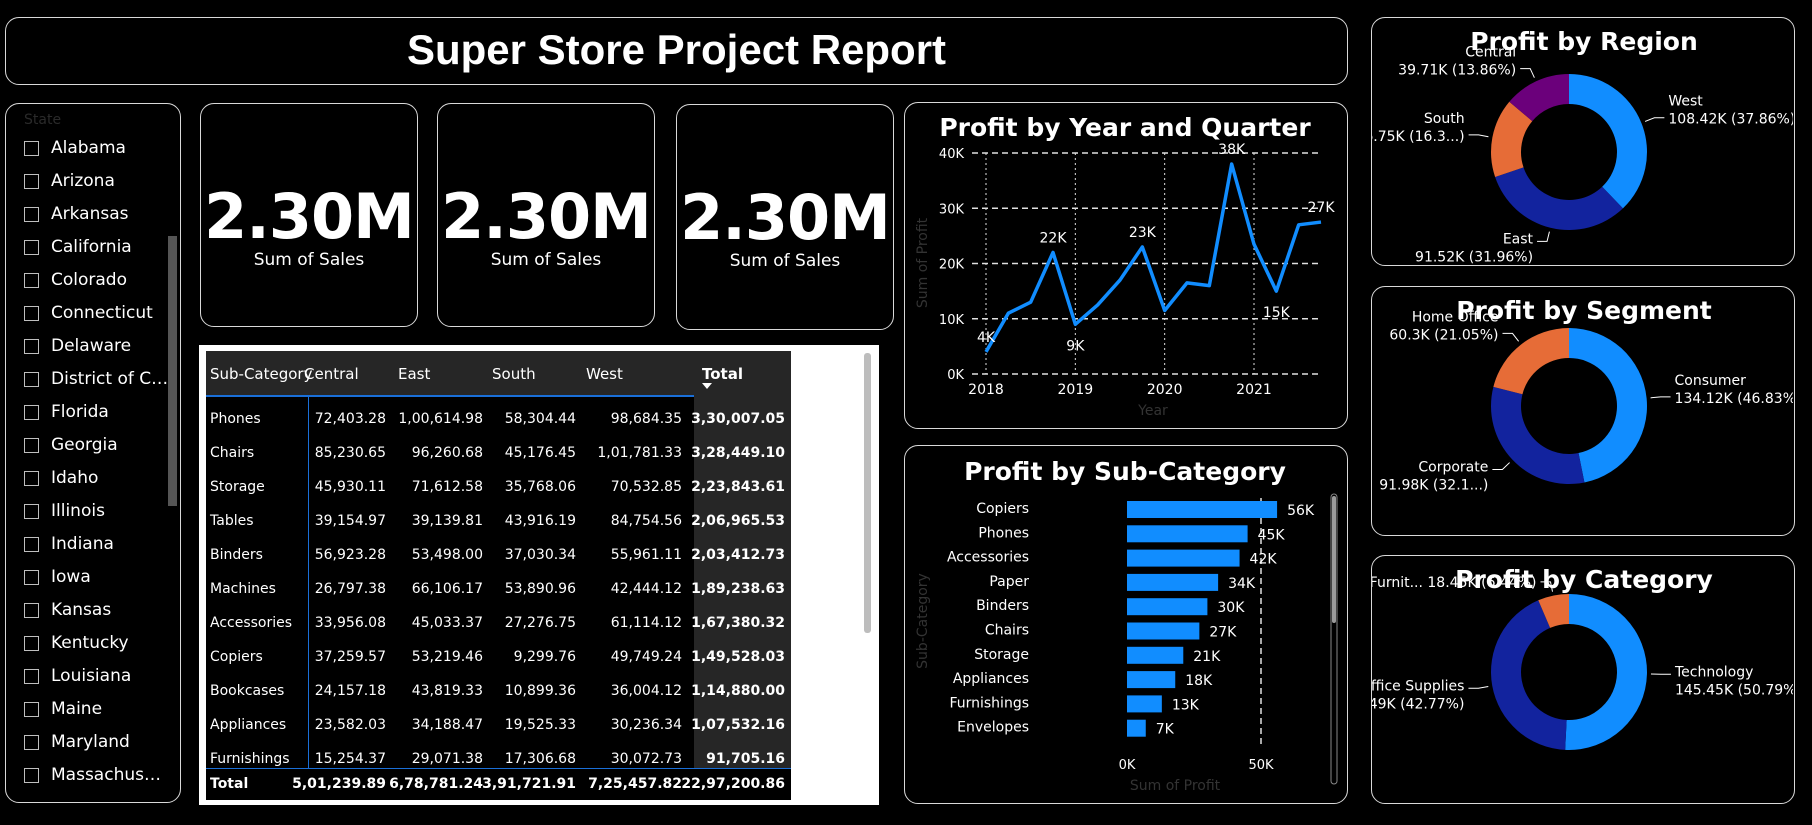 The image size is (1812, 825). Describe the element at coordinates (90, 643) in the screenshot. I see `slicer-item-label: Kentucky` at that location.